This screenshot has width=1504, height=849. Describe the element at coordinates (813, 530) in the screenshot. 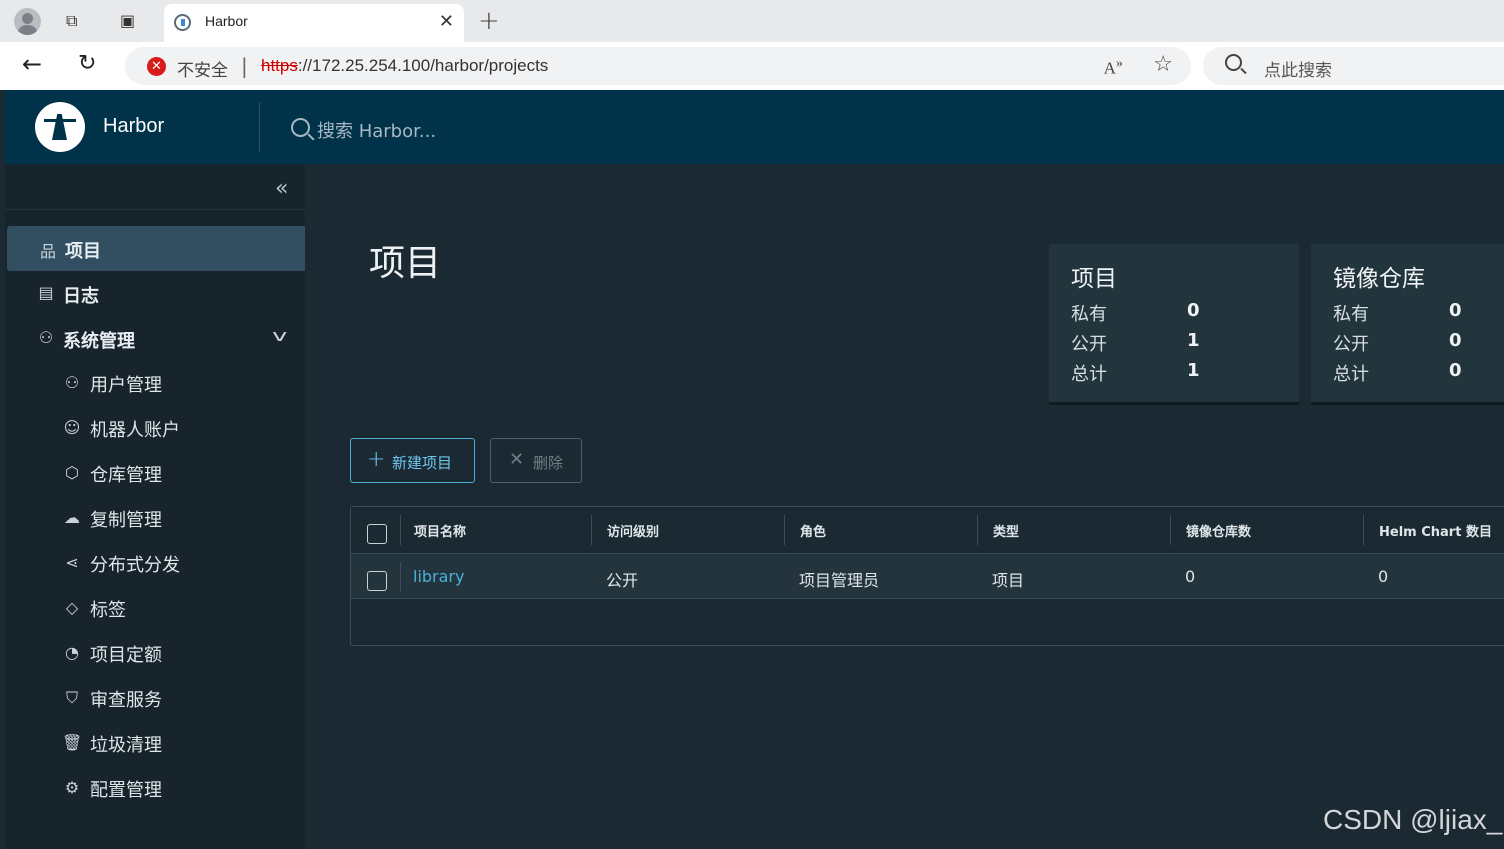

I see `column-role: 角色` at that location.